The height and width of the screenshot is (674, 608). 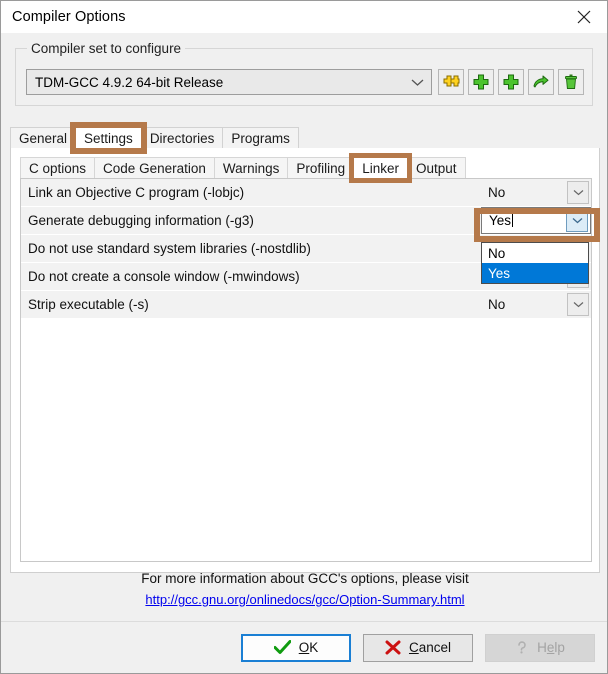 I want to click on help-button: Help, so click(x=540, y=647).